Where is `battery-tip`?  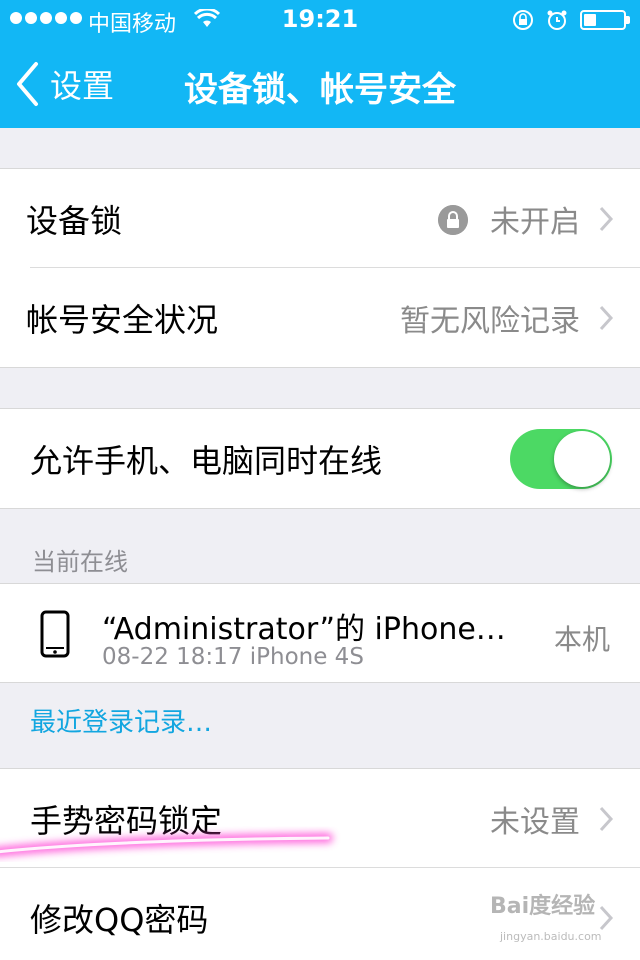
battery-tip is located at coordinates (628, 20).